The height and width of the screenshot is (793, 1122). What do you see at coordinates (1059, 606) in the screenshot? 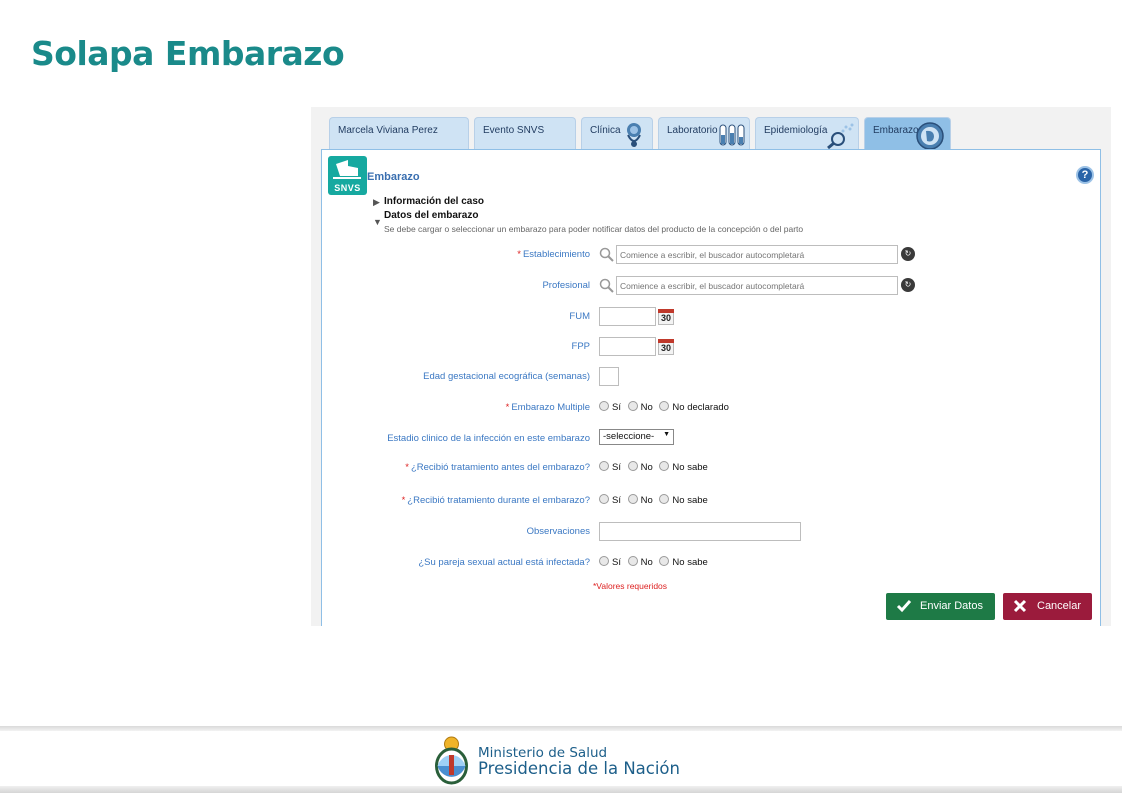
I see `cancel-button-label: Cancelar` at bounding box center [1059, 606].